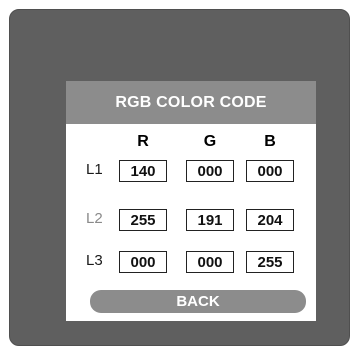 This screenshot has height=356, width=360. What do you see at coordinates (270, 141) in the screenshot?
I see `column-header-b: B` at bounding box center [270, 141].